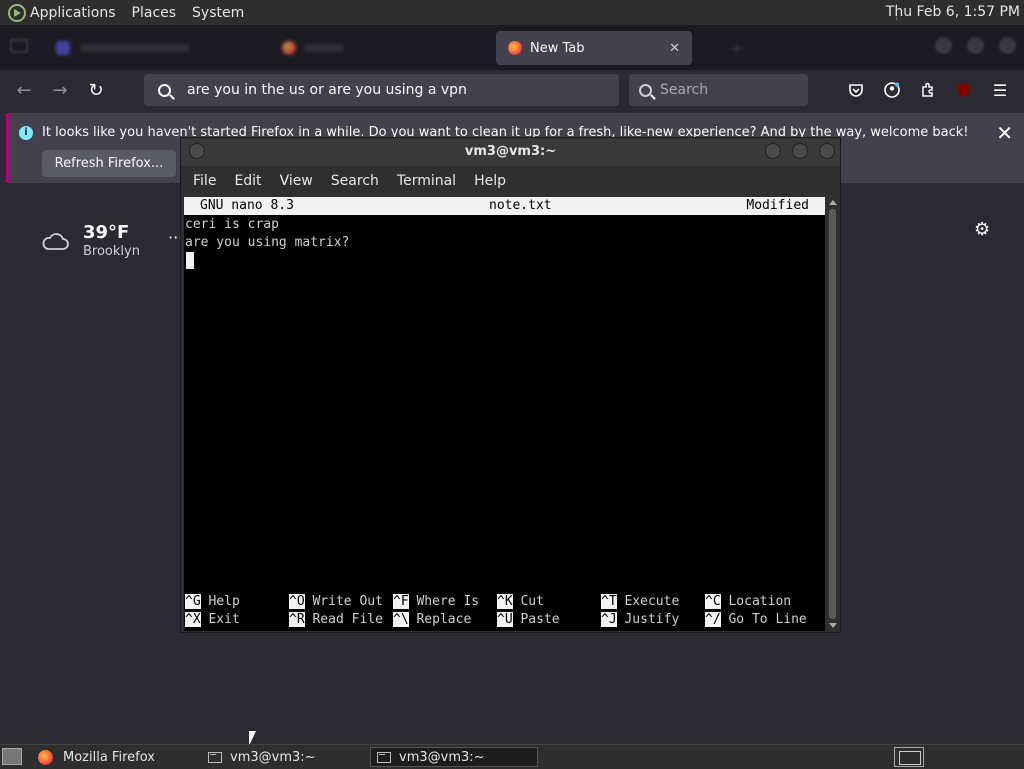 This screenshot has width=1024, height=769. I want to click on show-desktop-icon, so click(12, 756).